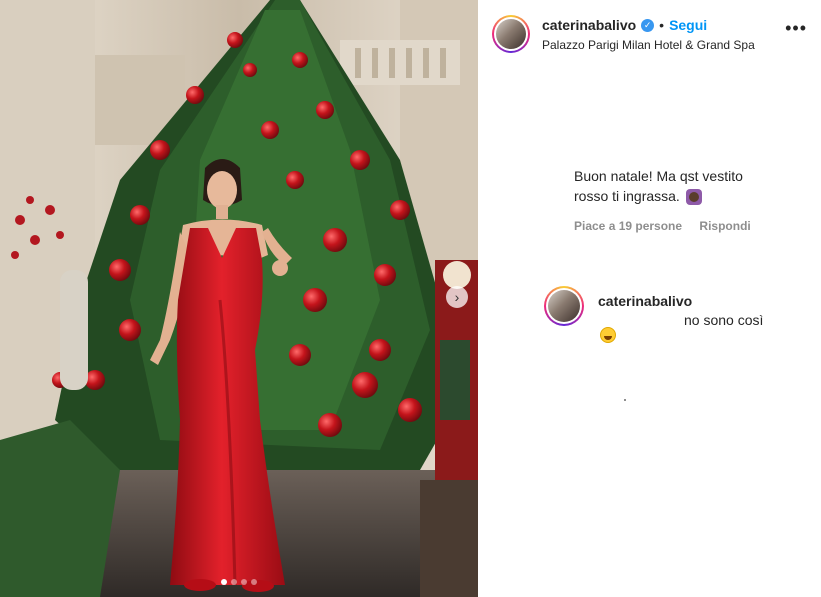 Image resolution: width=821 pixels, height=597 pixels. Describe the element at coordinates (648, 25) in the screenshot. I see `verified-badge-icon: ✓` at that location.